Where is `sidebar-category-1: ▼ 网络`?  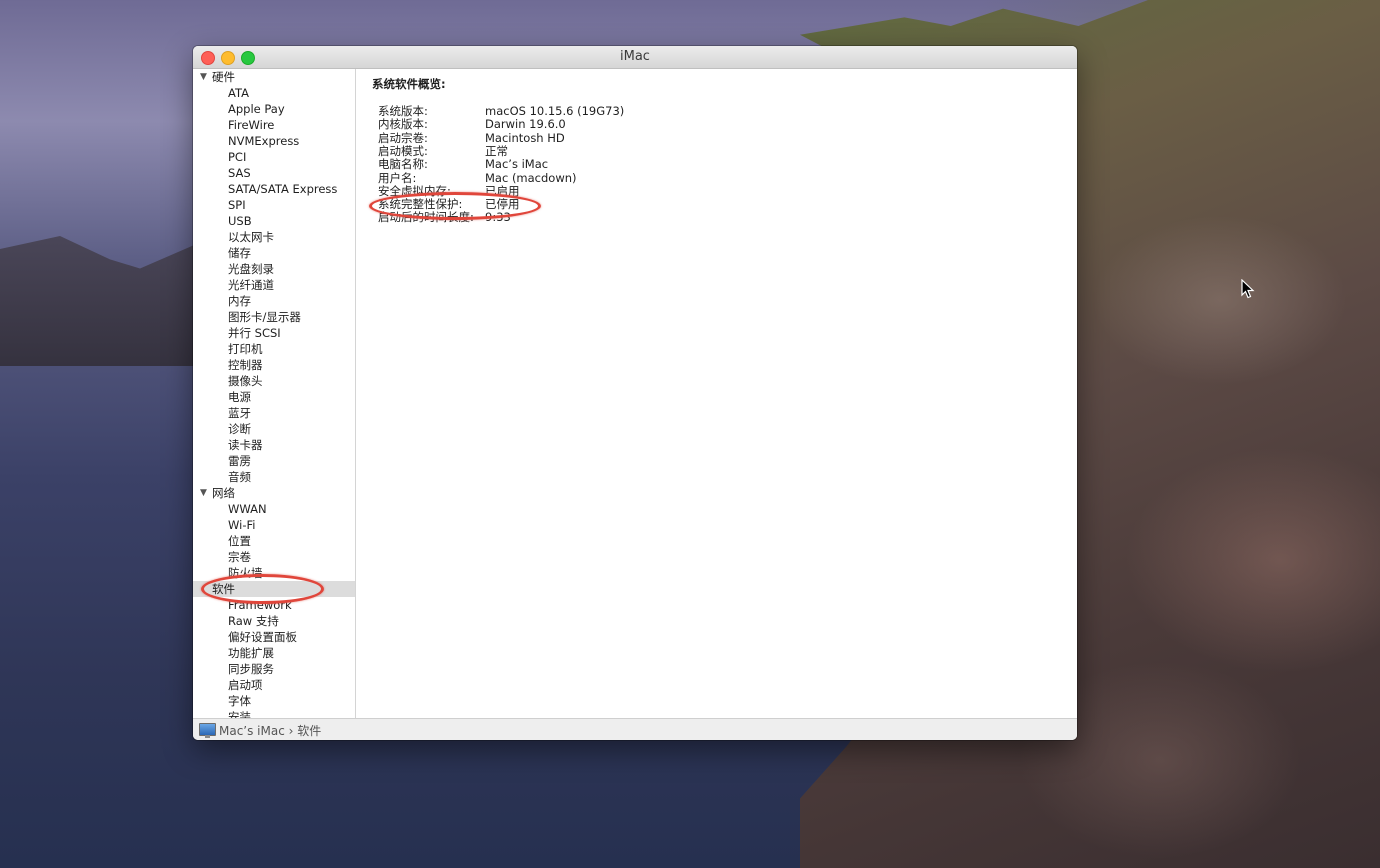
sidebar-category-1: ▼ 网络 is located at coordinates (274, 493).